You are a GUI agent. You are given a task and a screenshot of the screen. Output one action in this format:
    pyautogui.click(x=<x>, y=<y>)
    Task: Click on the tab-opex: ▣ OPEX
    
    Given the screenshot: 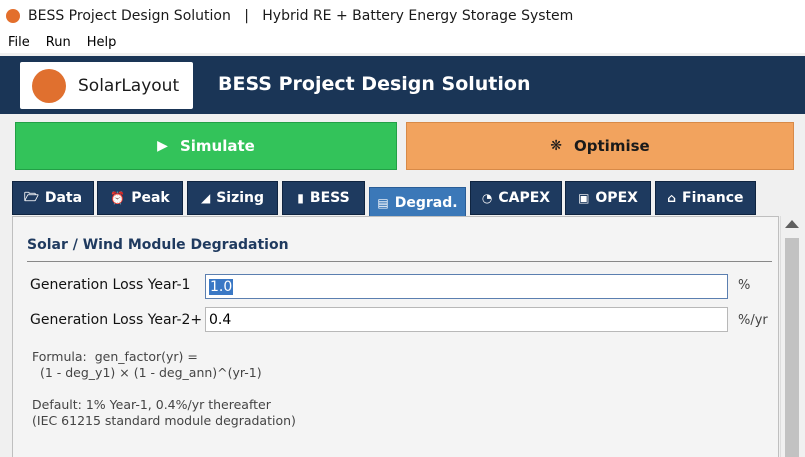 What is the action you would take?
    pyautogui.click(x=608, y=198)
    